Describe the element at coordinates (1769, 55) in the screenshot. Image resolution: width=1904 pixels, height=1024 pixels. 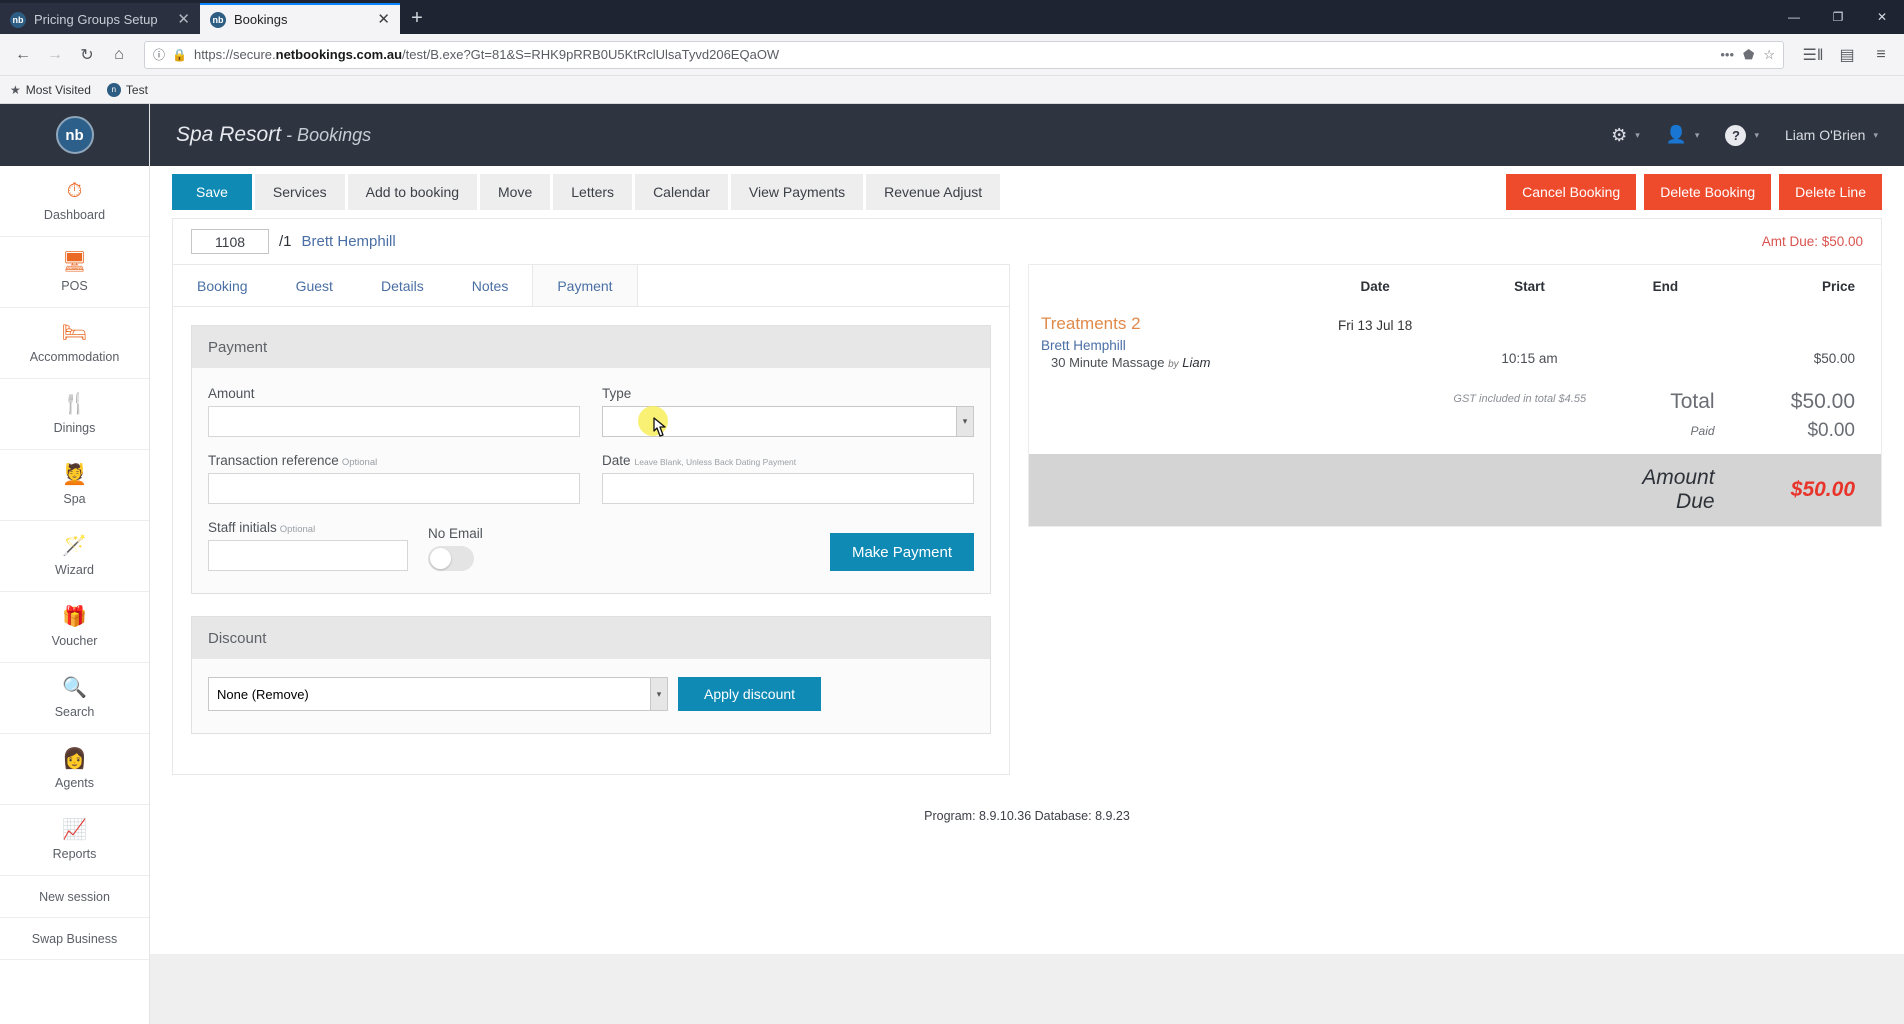
I see `bookmark-star-icon: ☆` at that location.